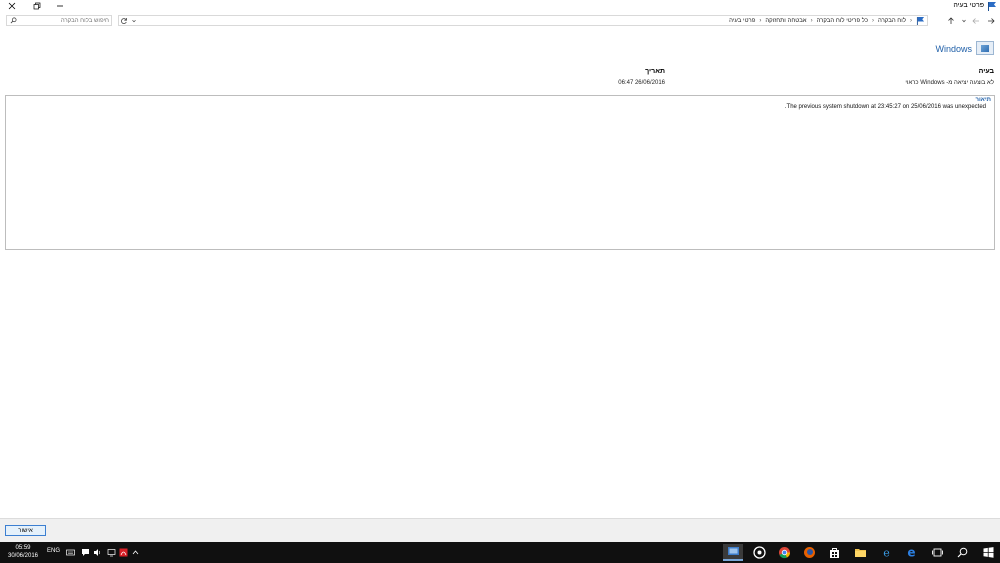 This screenshot has width=1000, height=563. What do you see at coordinates (785, 21) in the screenshot?
I see `breadcrumb-security-maintenance: אבטחה ותחזוקה` at bounding box center [785, 21].